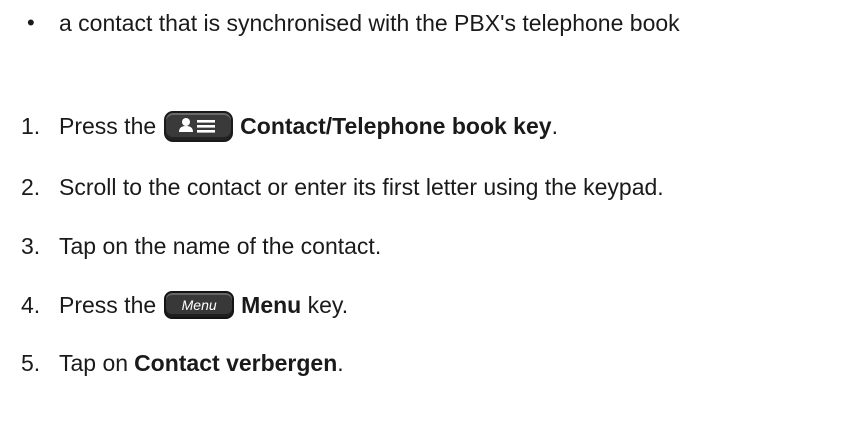 The width and height of the screenshot is (853, 431). I want to click on contact-telephone-book-key-icon, so click(199, 126).